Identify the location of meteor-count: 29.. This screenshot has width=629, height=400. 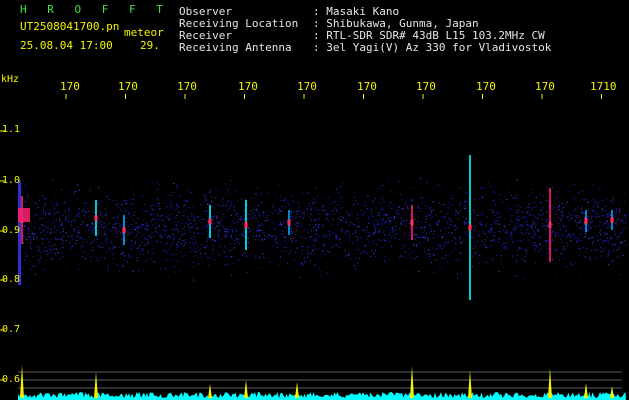
(150, 45).